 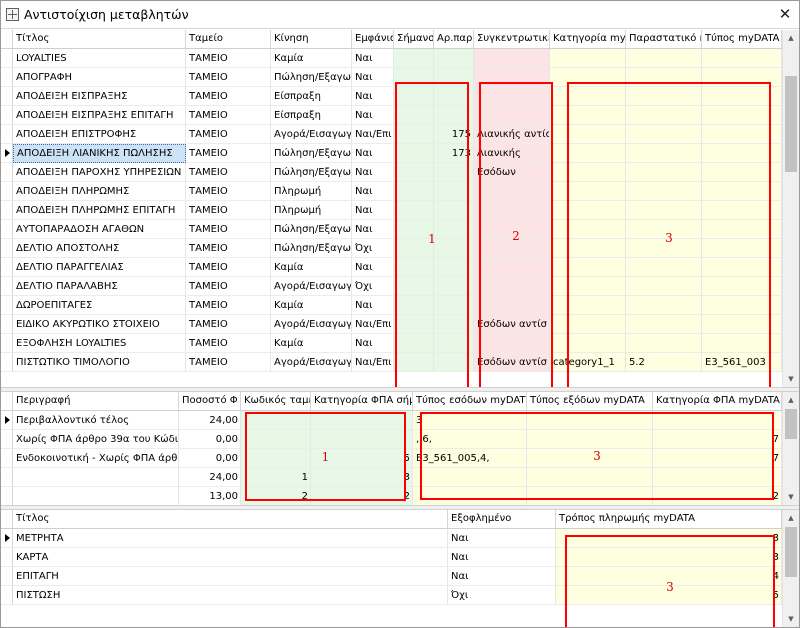 What do you see at coordinates (276, 477) in the screenshot?
I see `grid2-table-cell: 1` at bounding box center [276, 477].